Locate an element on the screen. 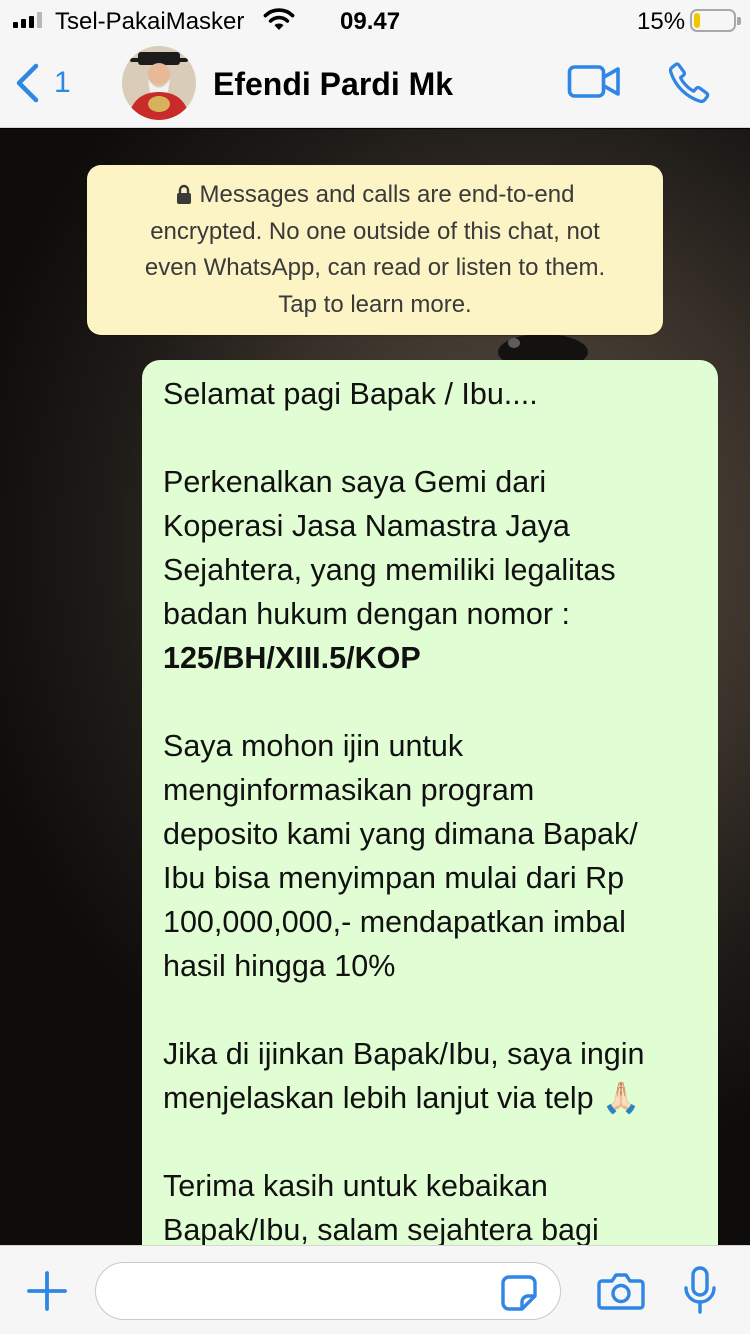  video-camera-icon is located at coordinates (594, 82).